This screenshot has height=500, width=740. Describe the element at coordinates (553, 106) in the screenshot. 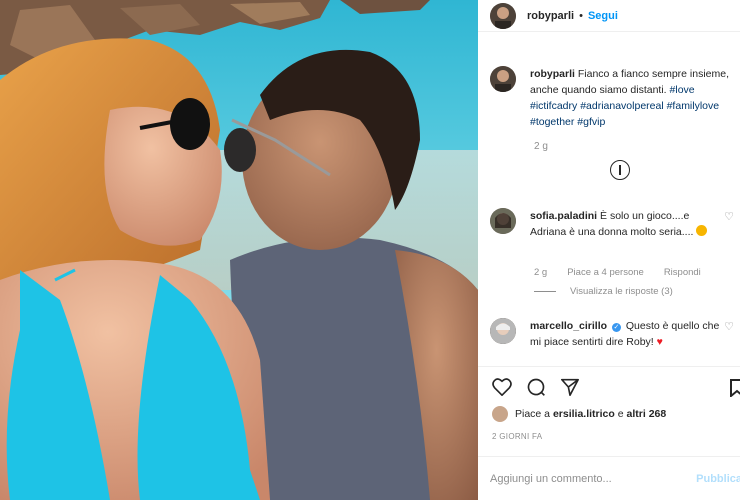

I see `hashtag: #ictifcadry` at that location.